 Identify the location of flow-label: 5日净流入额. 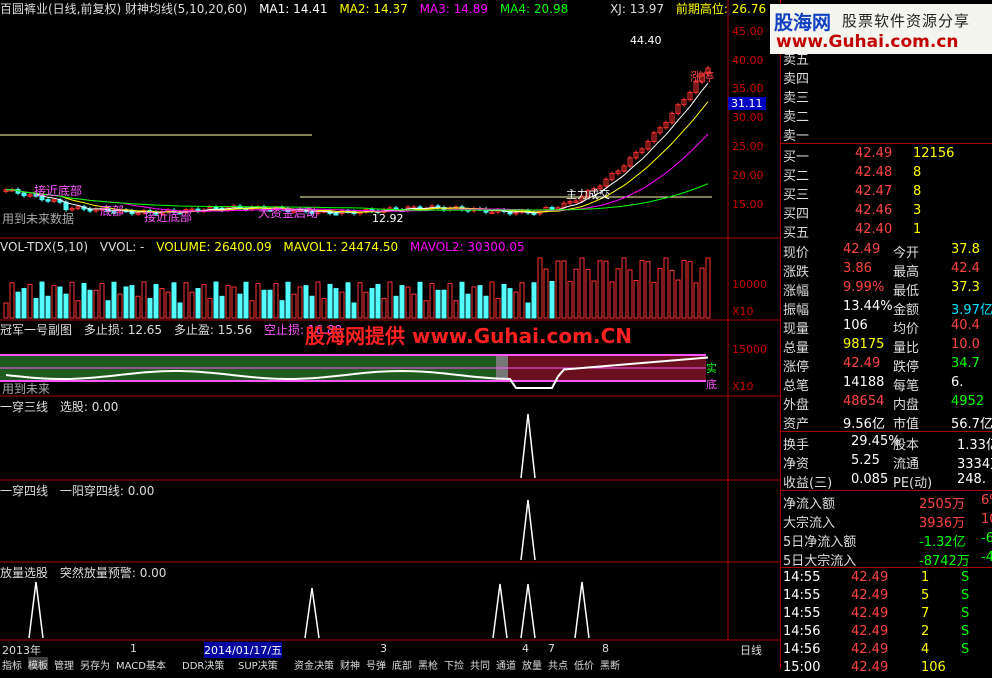
(820, 542).